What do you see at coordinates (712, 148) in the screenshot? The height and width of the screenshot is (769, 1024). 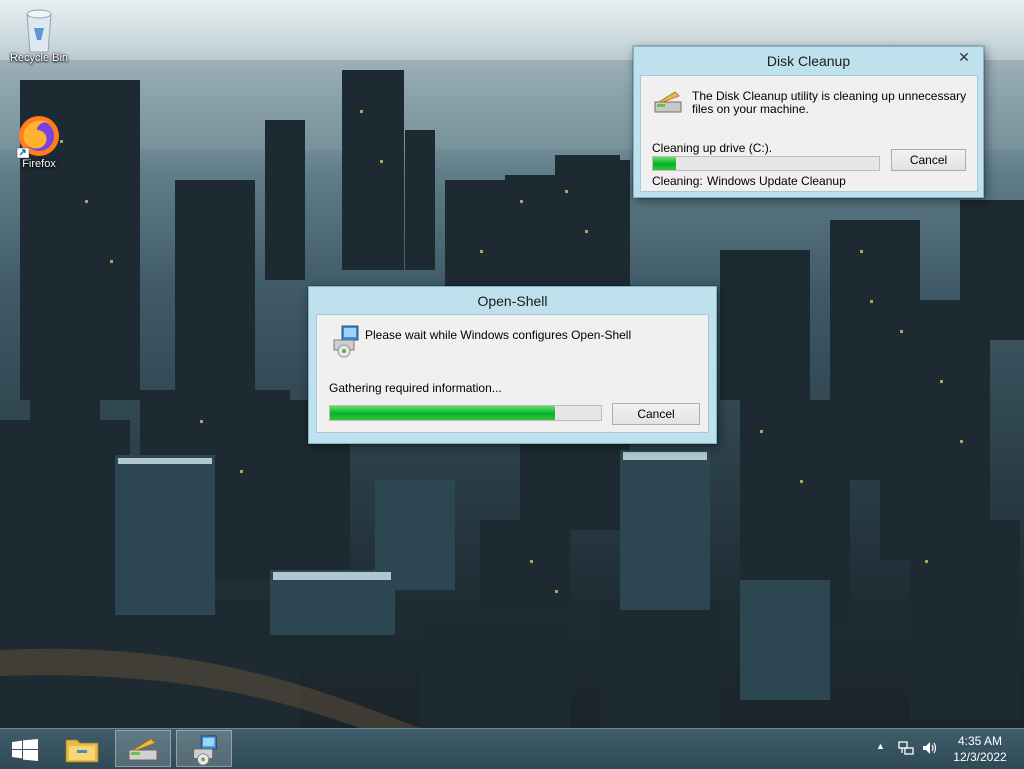 I see `drive-label: Cleaning up drive (C:).` at bounding box center [712, 148].